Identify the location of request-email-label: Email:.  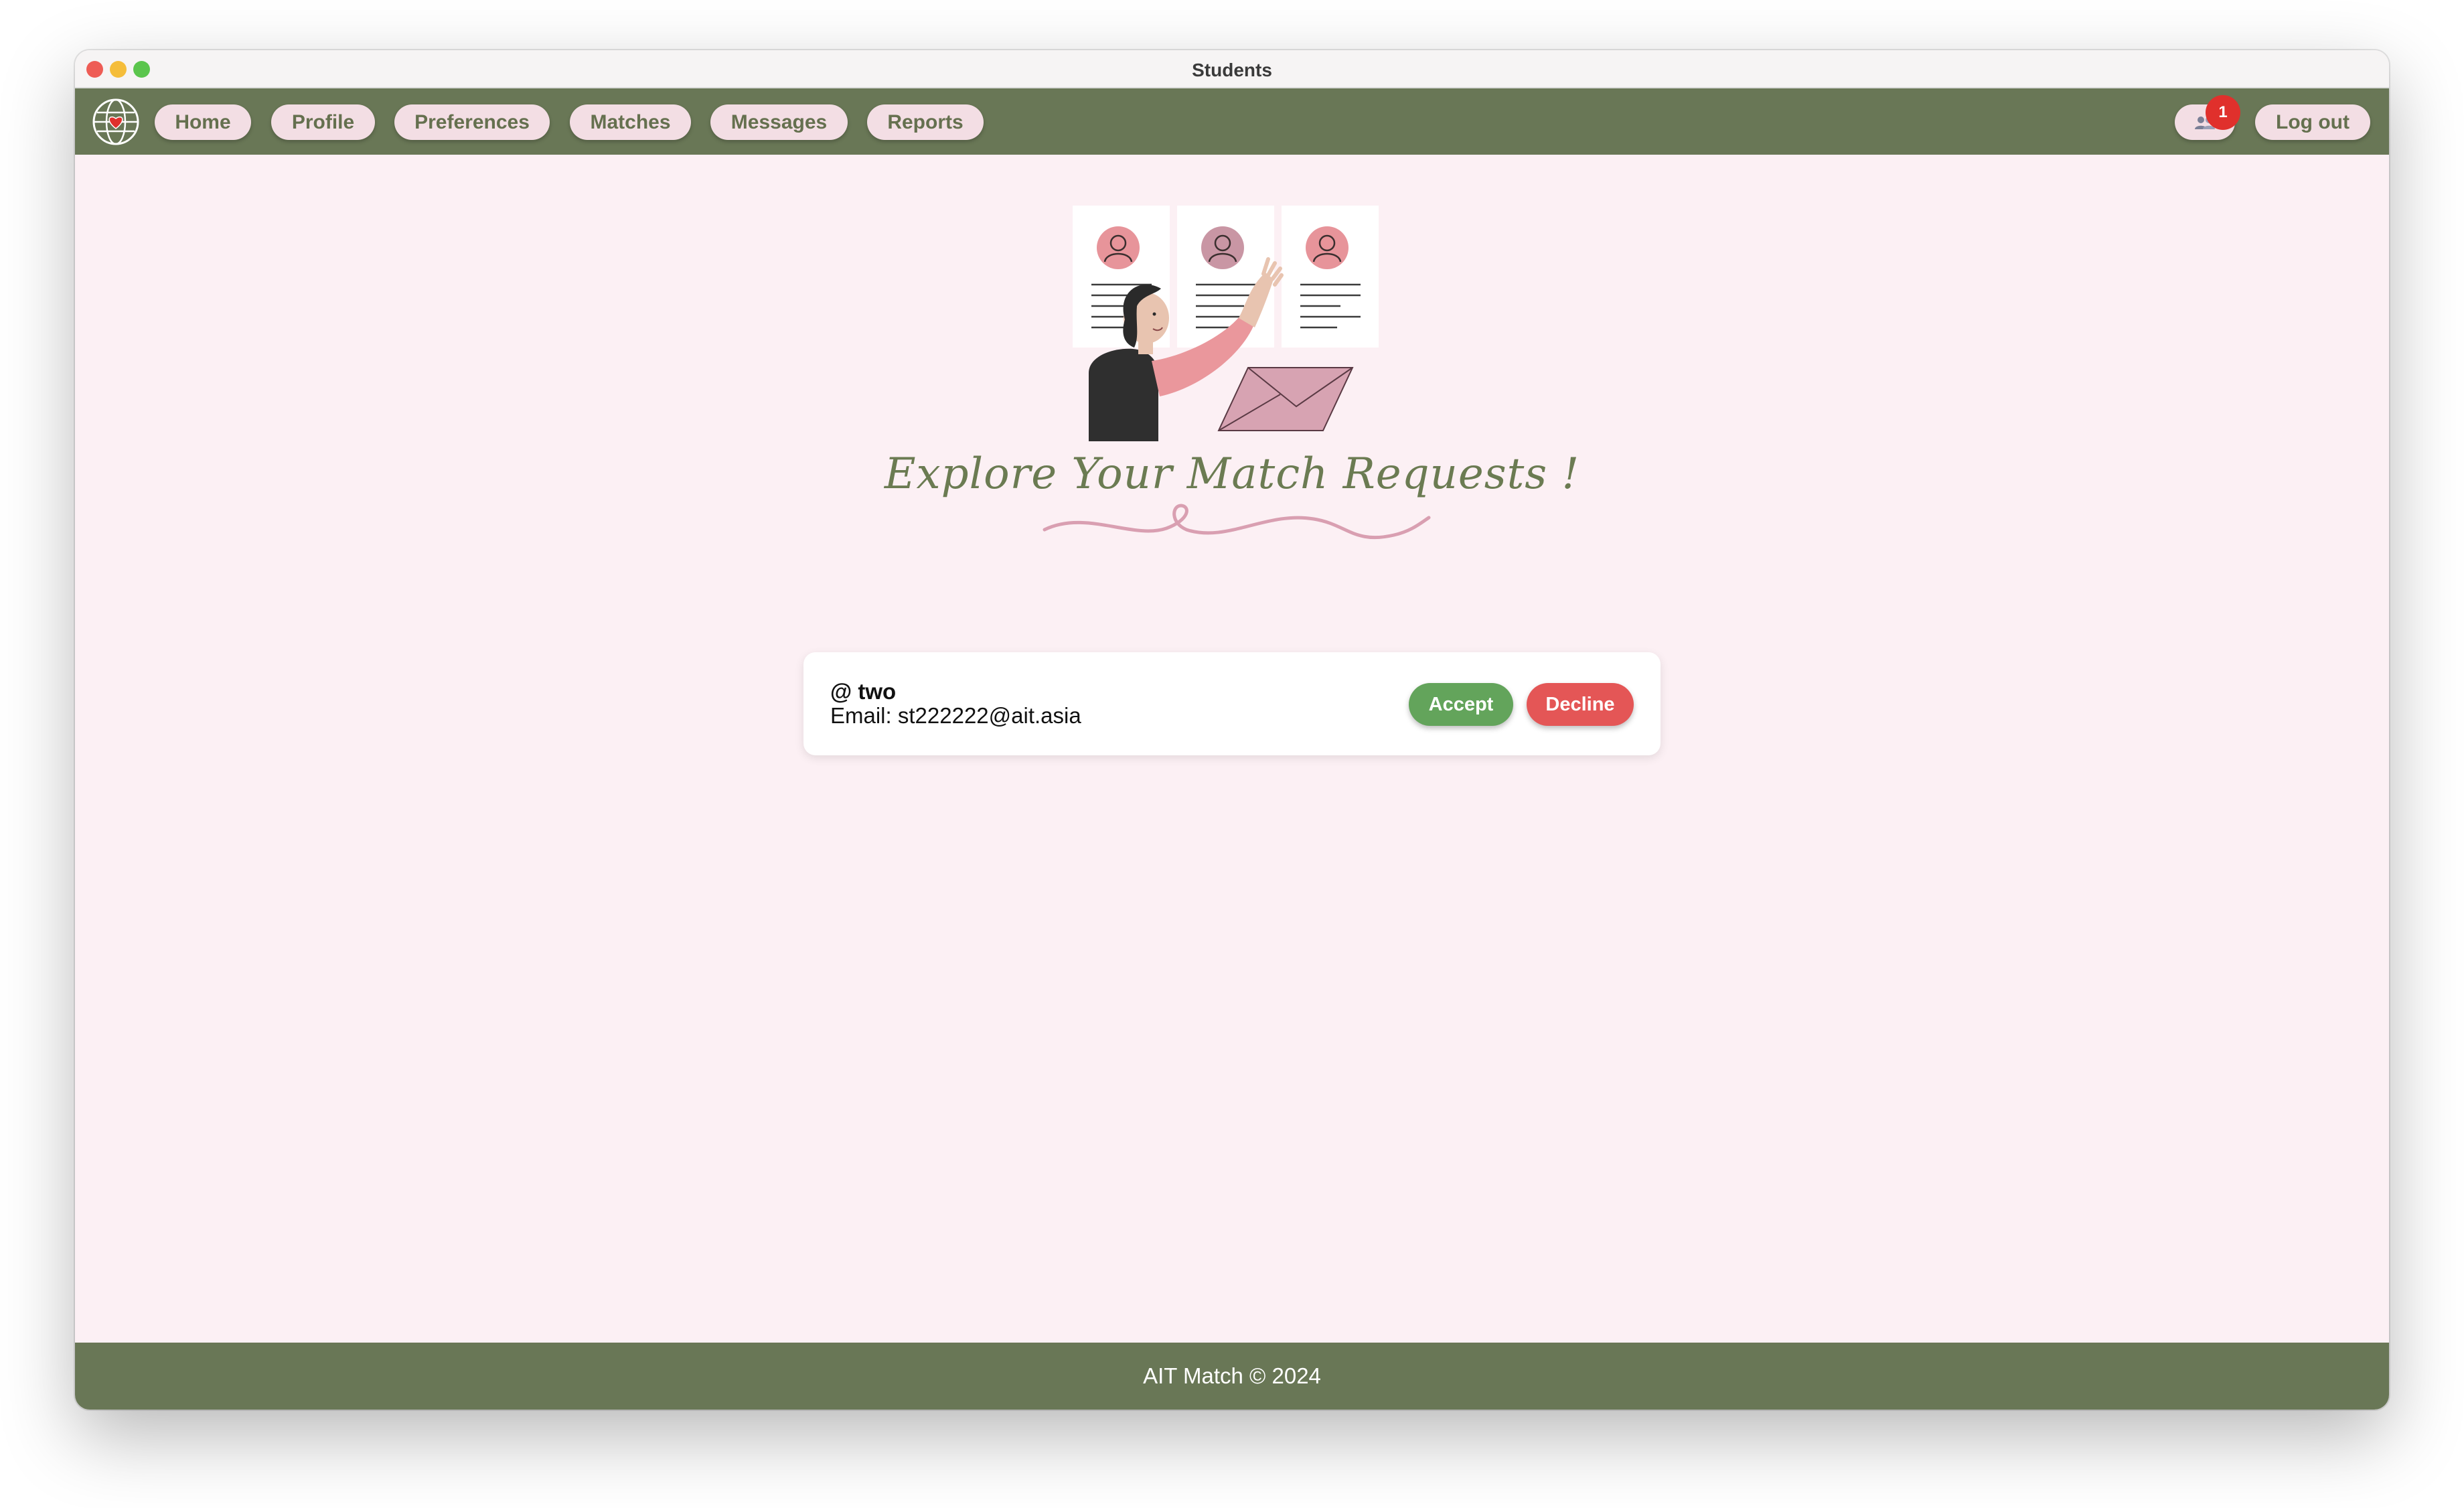
(861, 715).